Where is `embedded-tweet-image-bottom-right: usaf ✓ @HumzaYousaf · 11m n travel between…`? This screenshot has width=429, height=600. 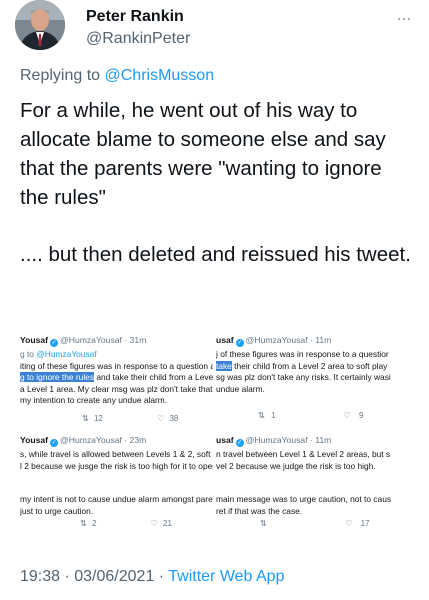
embedded-tweet-image-bottom-right: usaf ✓ @HumzaYousaf · 11m n travel between… is located at coordinates (313, 482).